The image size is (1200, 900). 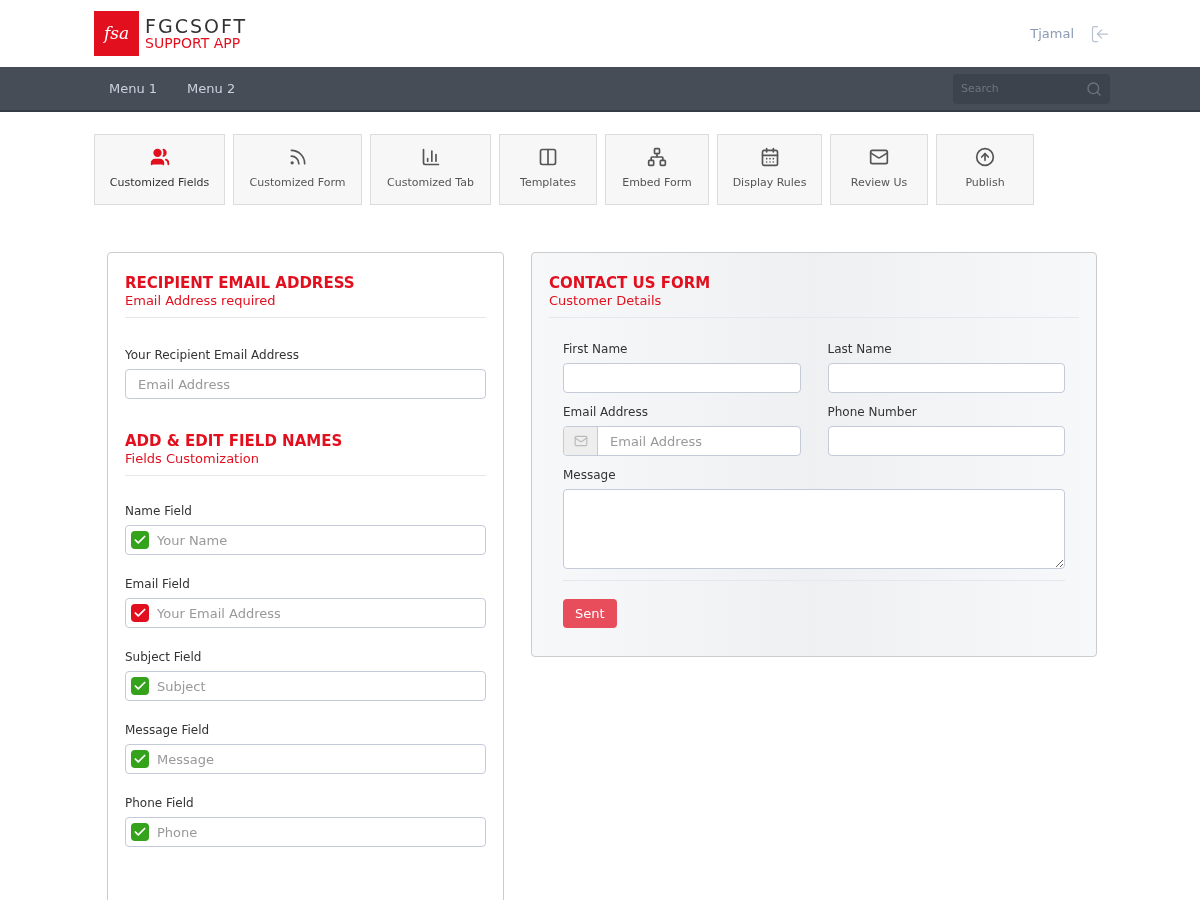 What do you see at coordinates (946, 378) in the screenshot?
I see `last-name-input` at bounding box center [946, 378].